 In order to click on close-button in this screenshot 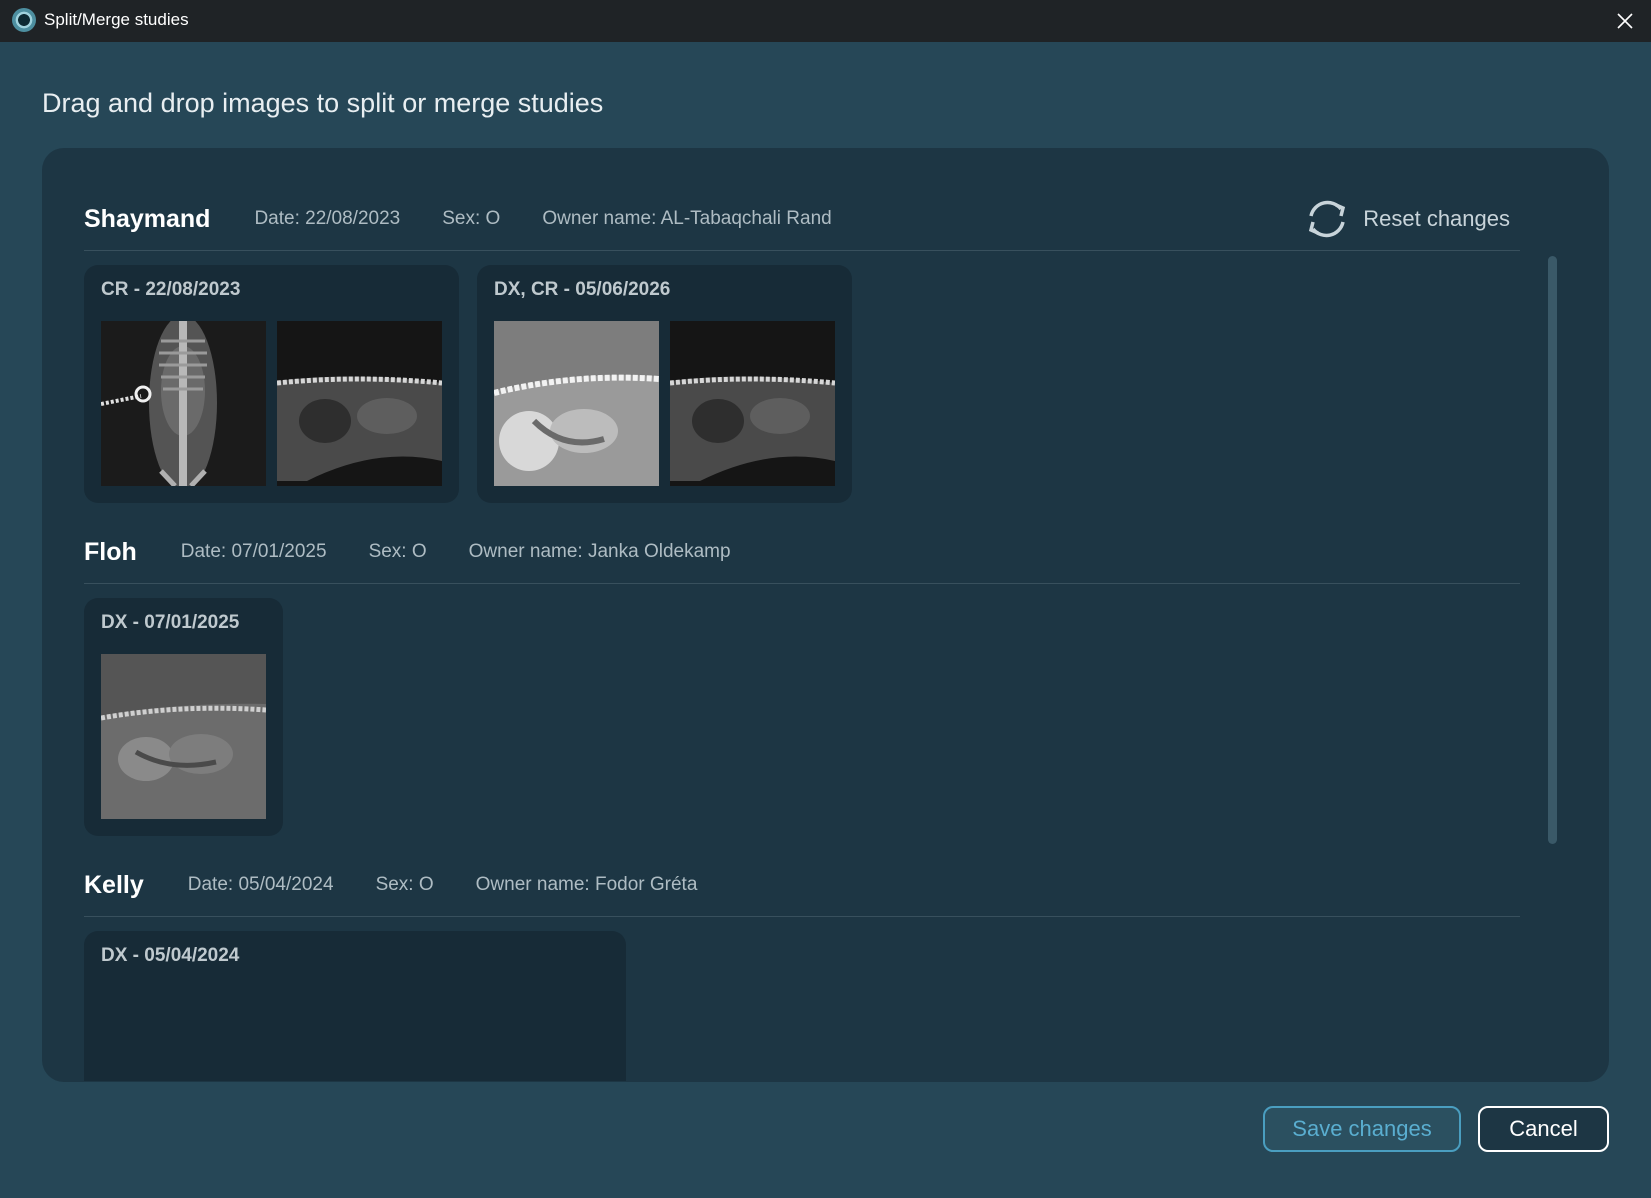, I will do `click(1625, 21)`.